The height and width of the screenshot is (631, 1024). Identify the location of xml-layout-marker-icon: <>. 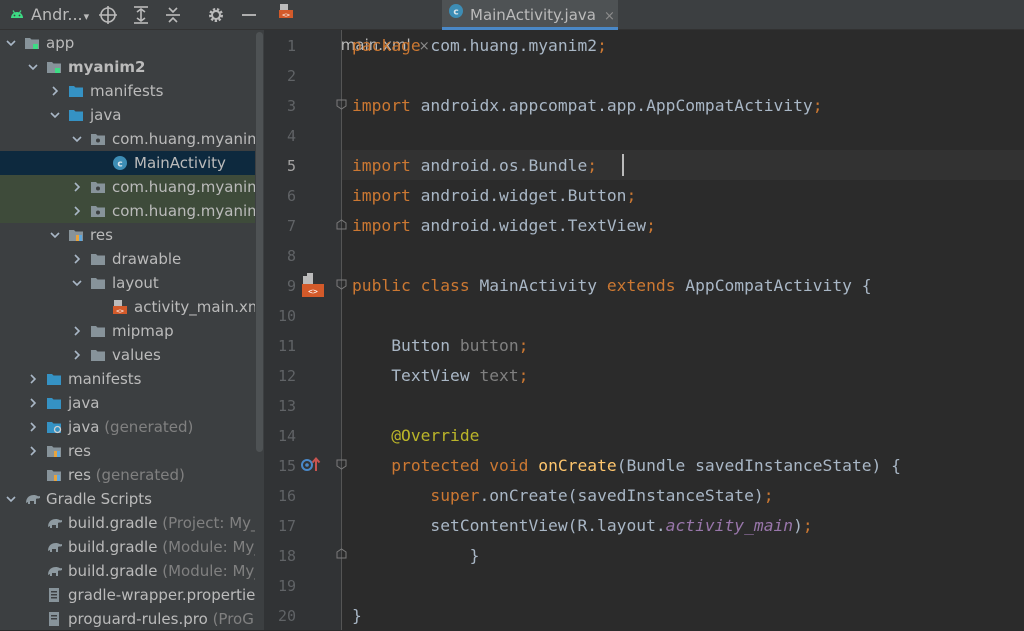
(314, 285).